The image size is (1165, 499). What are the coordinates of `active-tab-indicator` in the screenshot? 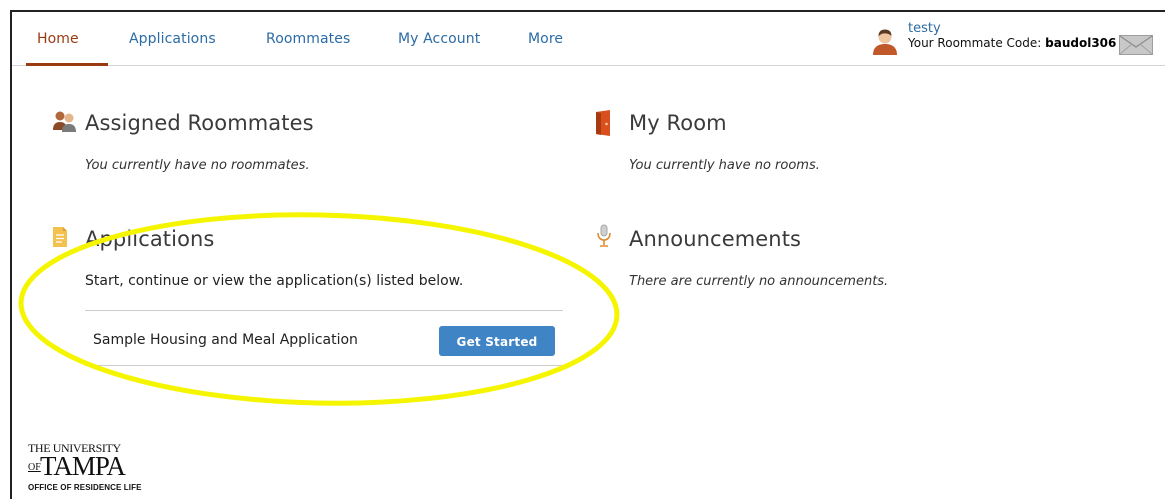 It's located at (67, 64).